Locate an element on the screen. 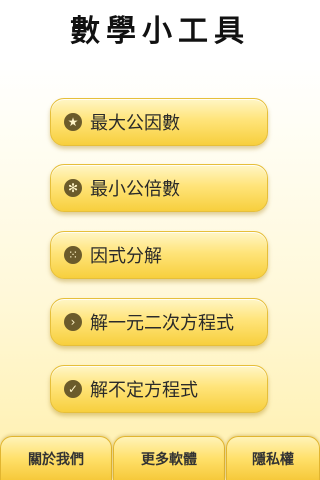 The width and height of the screenshot is (320, 480). quadratic-equation-label: 解一元二次方程式 is located at coordinates (162, 323).